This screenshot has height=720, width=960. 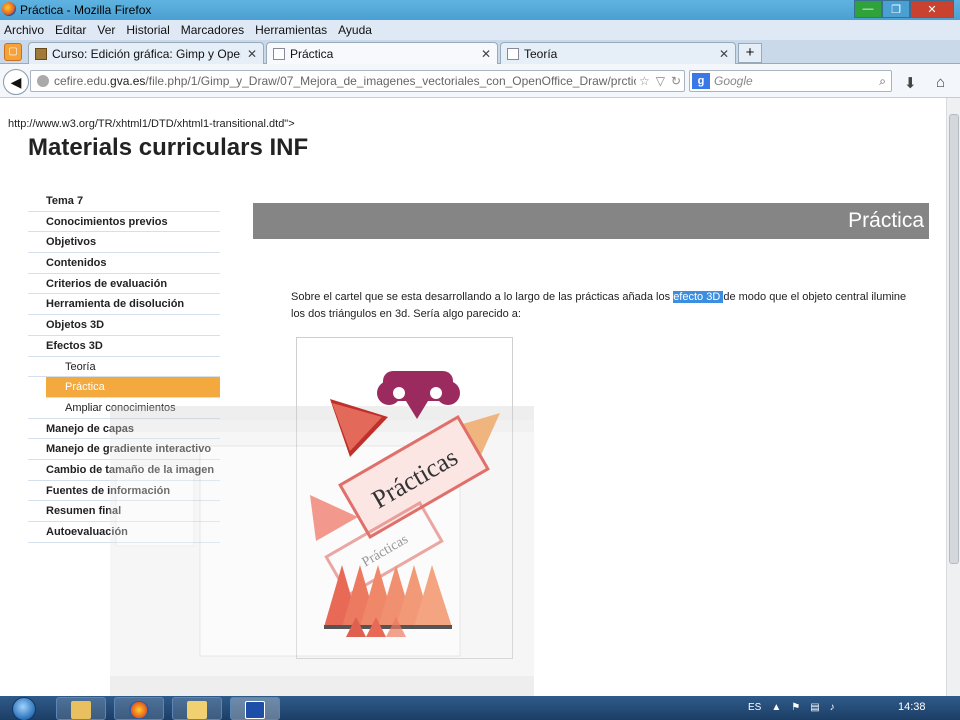 What do you see at coordinates (124, 346) in the screenshot?
I see `sidebar-item-efectos-3d: Efectos 3D` at bounding box center [124, 346].